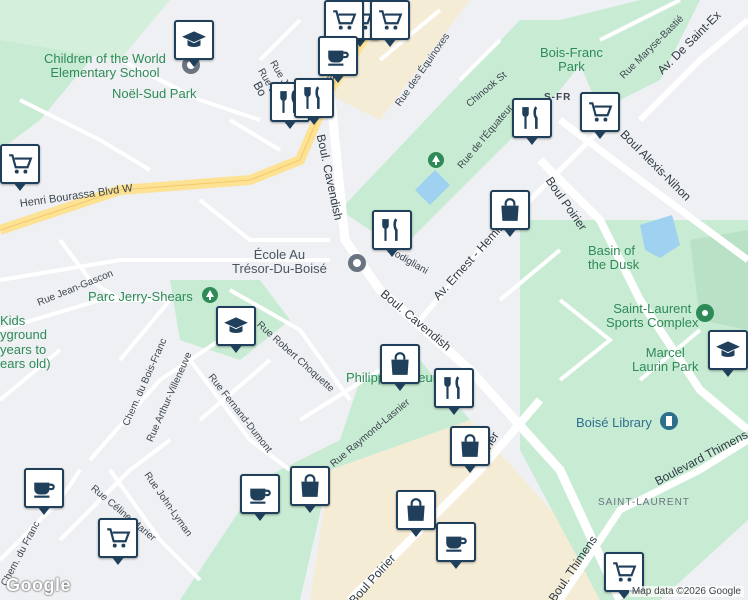 This screenshot has width=748, height=600. I want to click on district-saint-laurent: SAINT-LAURENT, so click(644, 502).